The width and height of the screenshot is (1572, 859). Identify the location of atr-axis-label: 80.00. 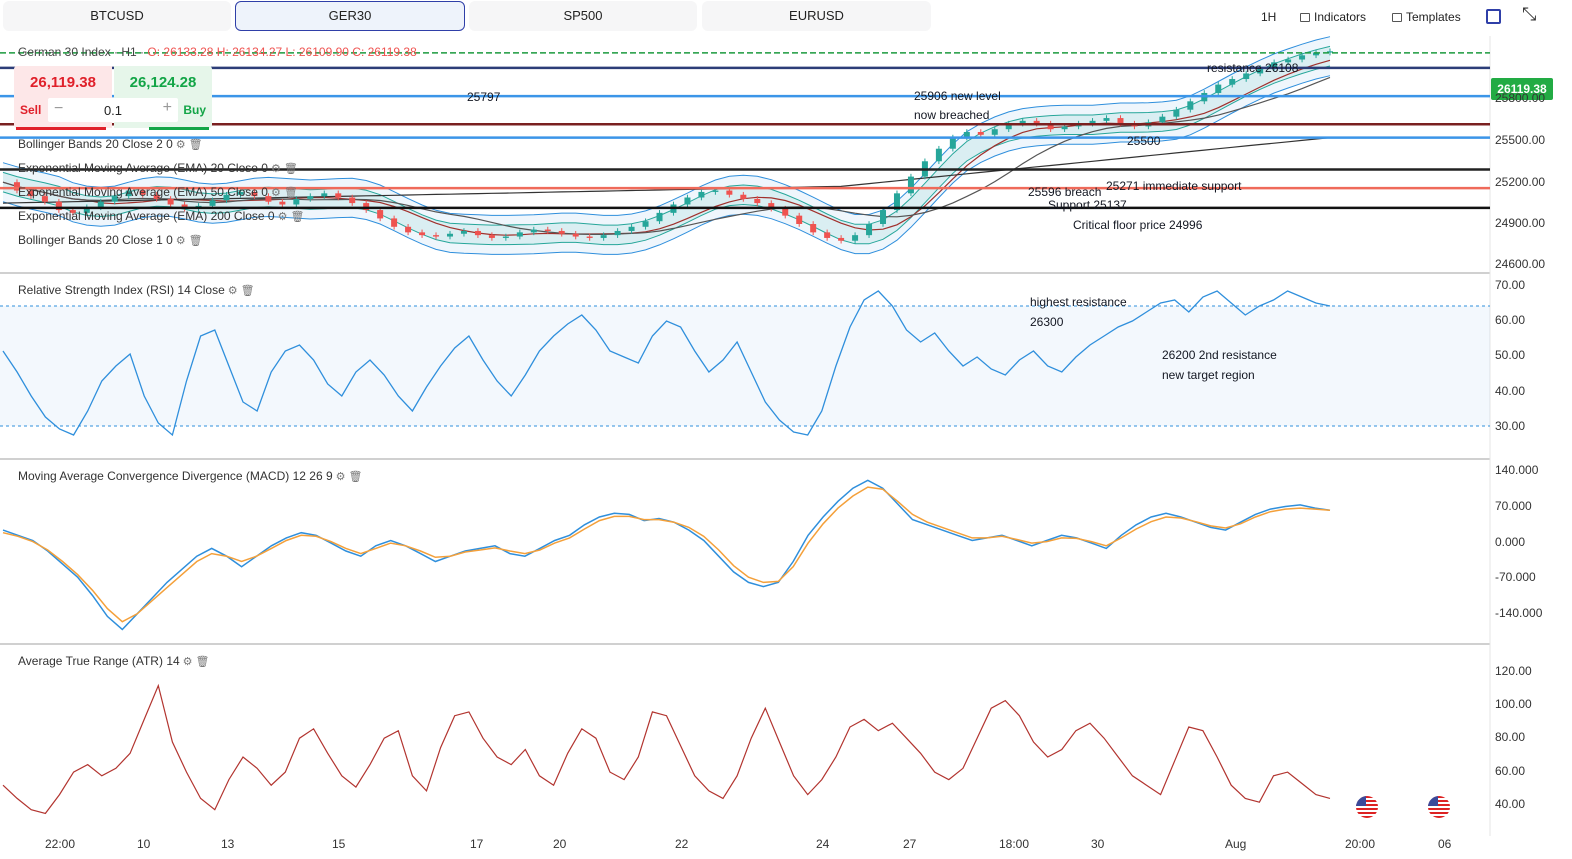
(1510, 737).